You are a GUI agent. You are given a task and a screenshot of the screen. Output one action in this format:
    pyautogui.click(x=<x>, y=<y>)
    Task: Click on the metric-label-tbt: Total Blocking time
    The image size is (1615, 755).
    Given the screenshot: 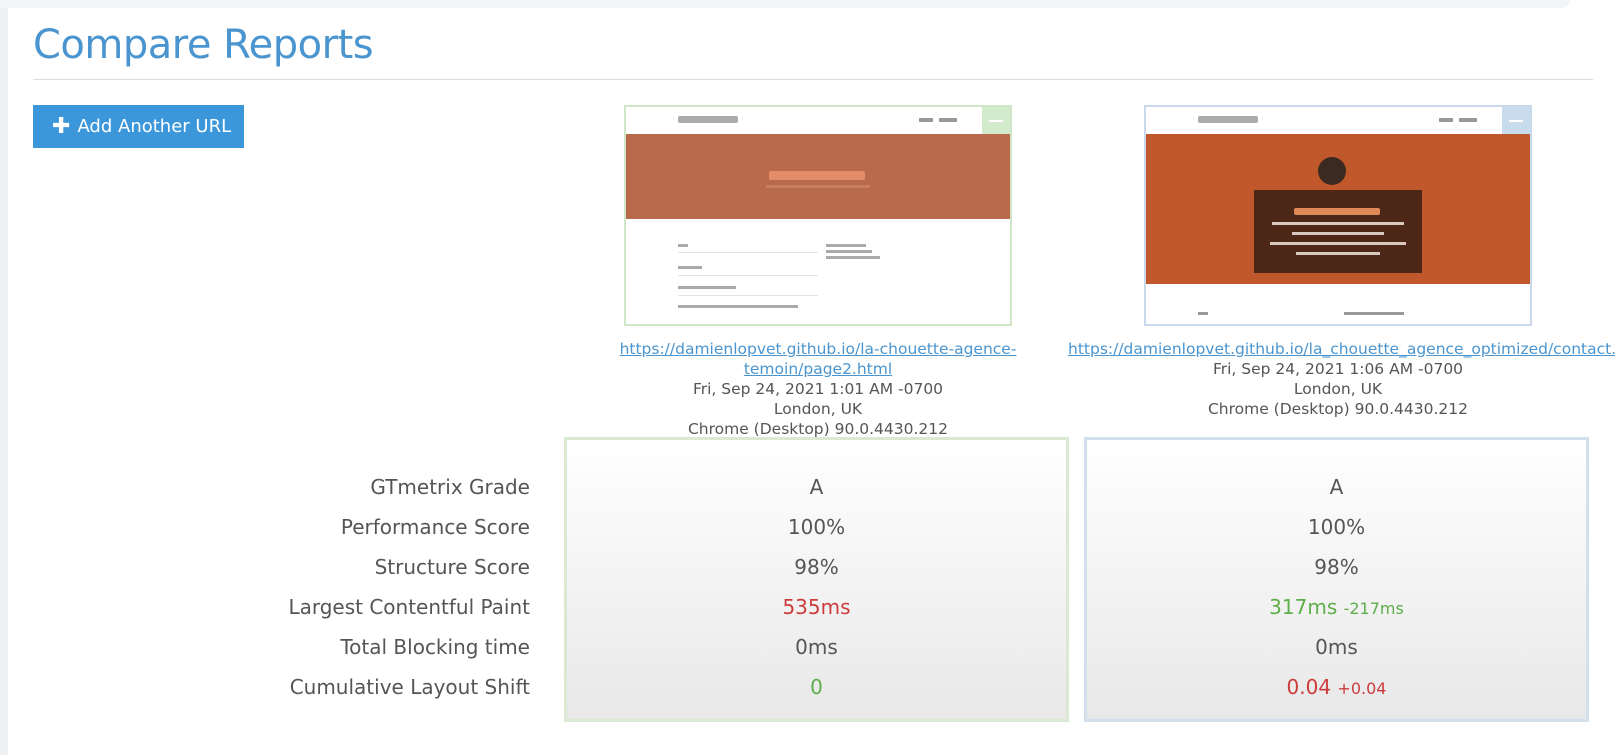 What is the action you would take?
    pyautogui.click(x=435, y=647)
    